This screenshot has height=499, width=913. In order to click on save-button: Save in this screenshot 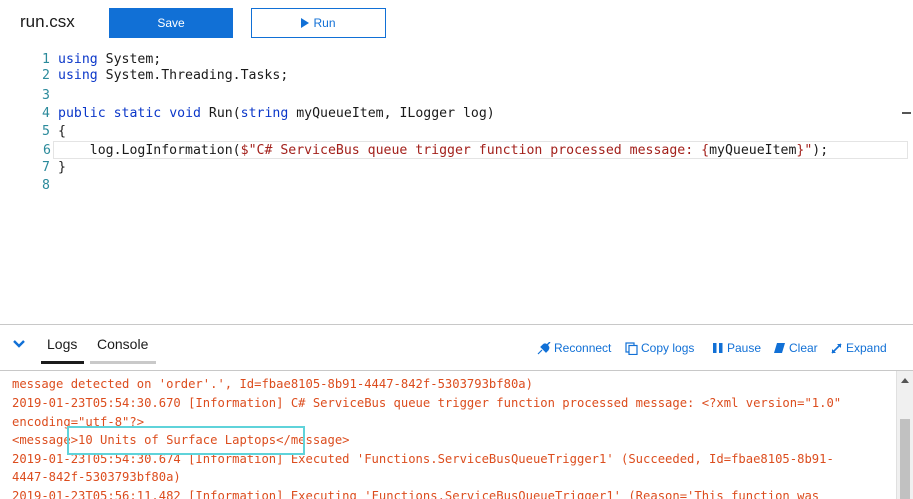, I will do `click(171, 23)`.